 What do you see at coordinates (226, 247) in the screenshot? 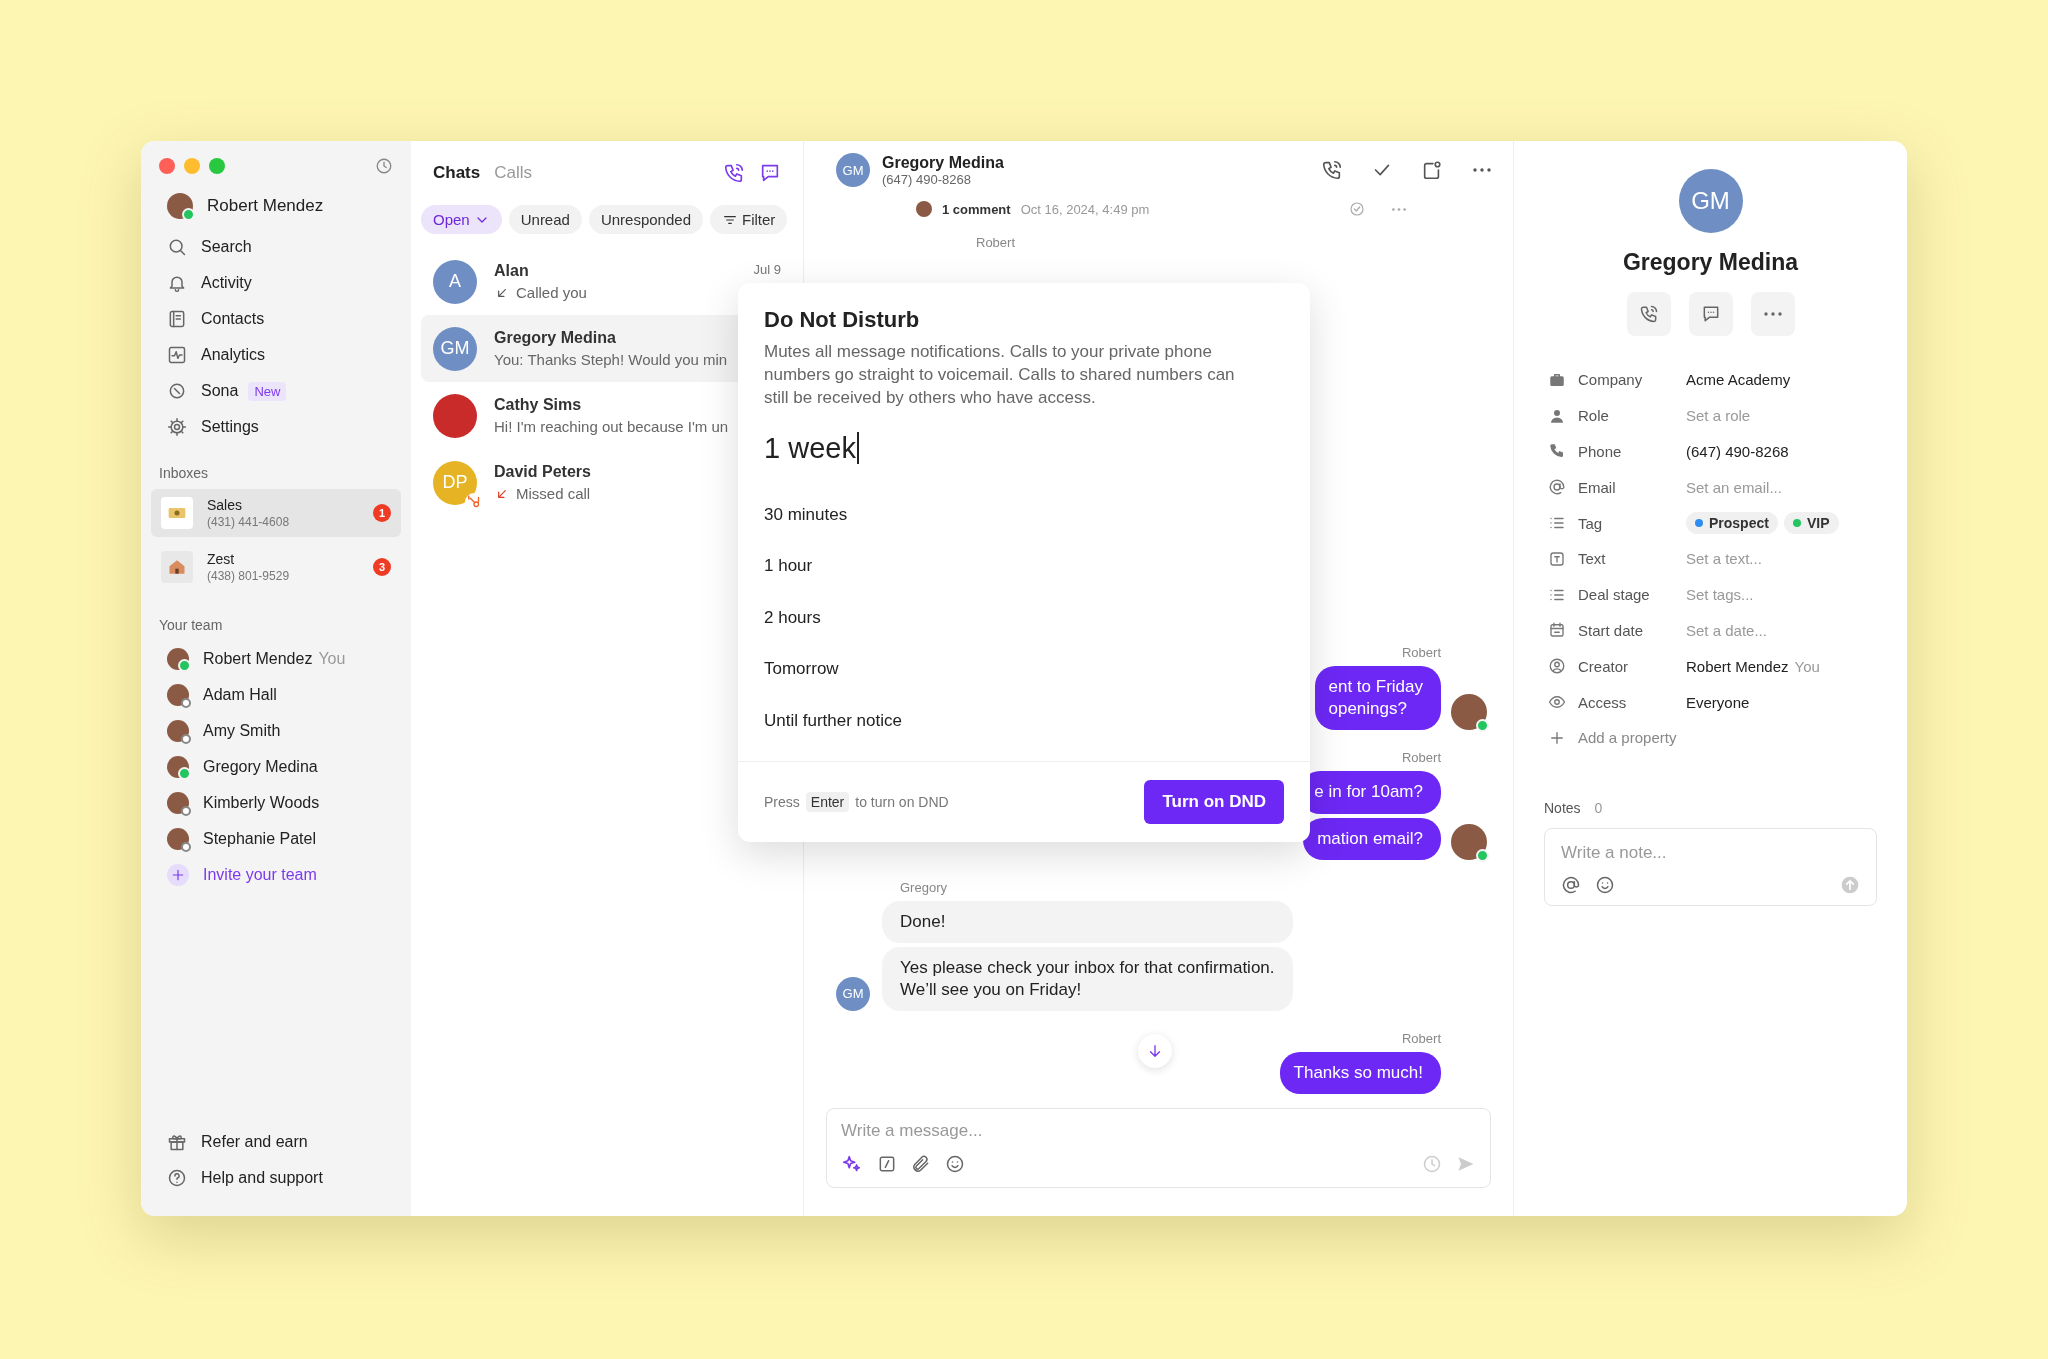
I see `nav-label: Search` at bounding box center [226, 247].